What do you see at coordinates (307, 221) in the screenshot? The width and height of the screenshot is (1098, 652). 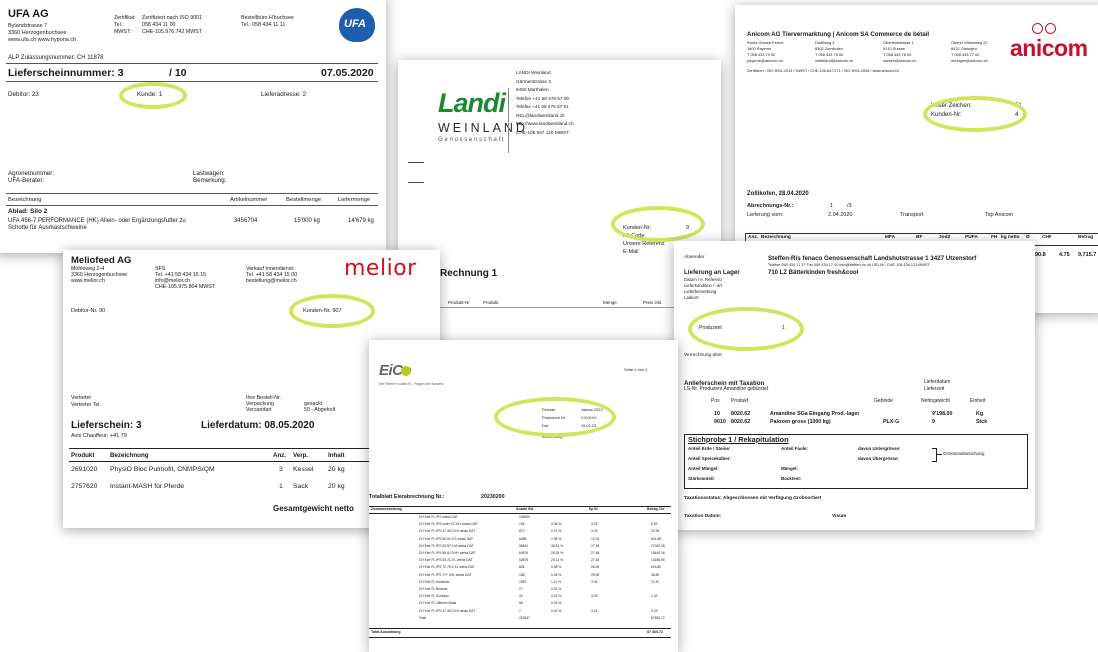 I see `ufa-bestell: 15'000 kg` at bounding box center [307, 221].